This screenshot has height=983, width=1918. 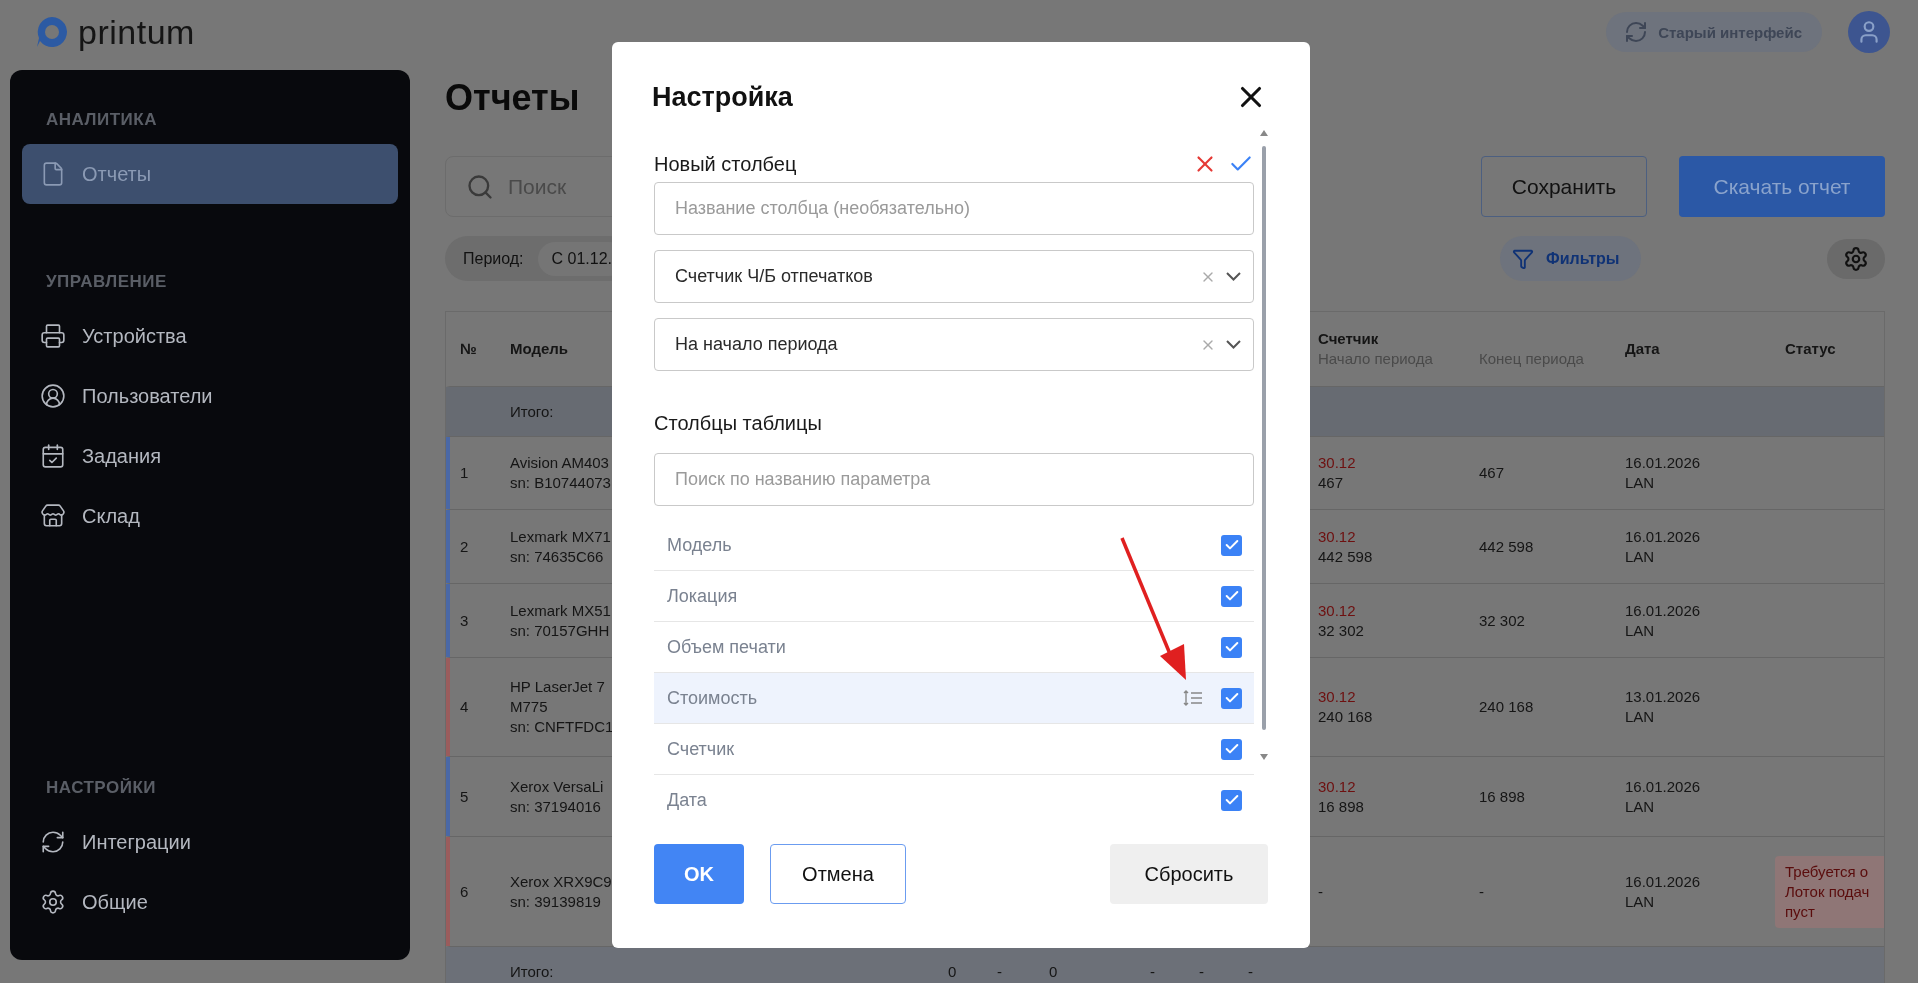 What do you see at coordinates (561, 610) in the screenshot?
I see `model-text: Lexmark MX51` at bounding box center [561, 610].